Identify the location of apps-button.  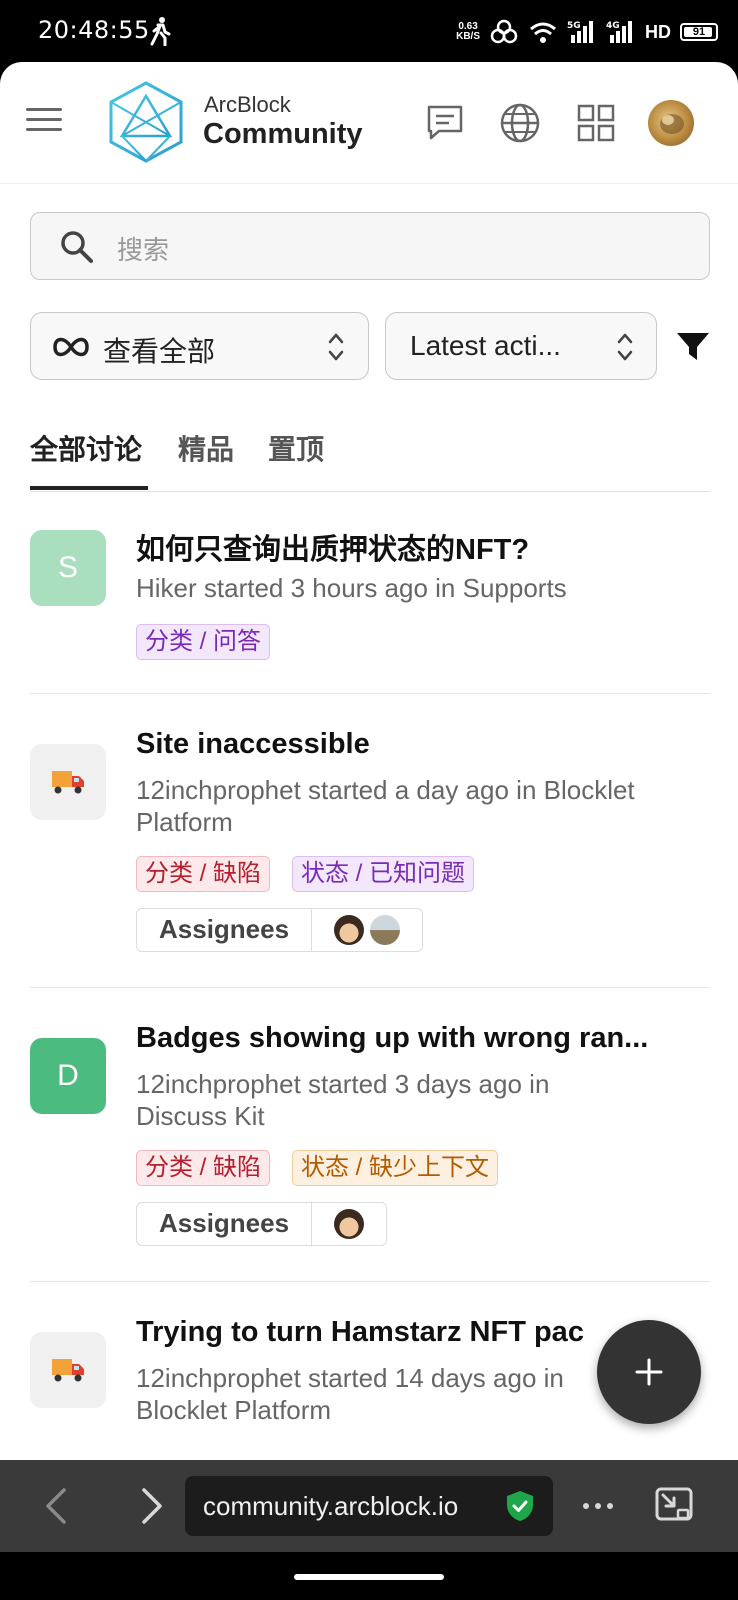
(596, 123).